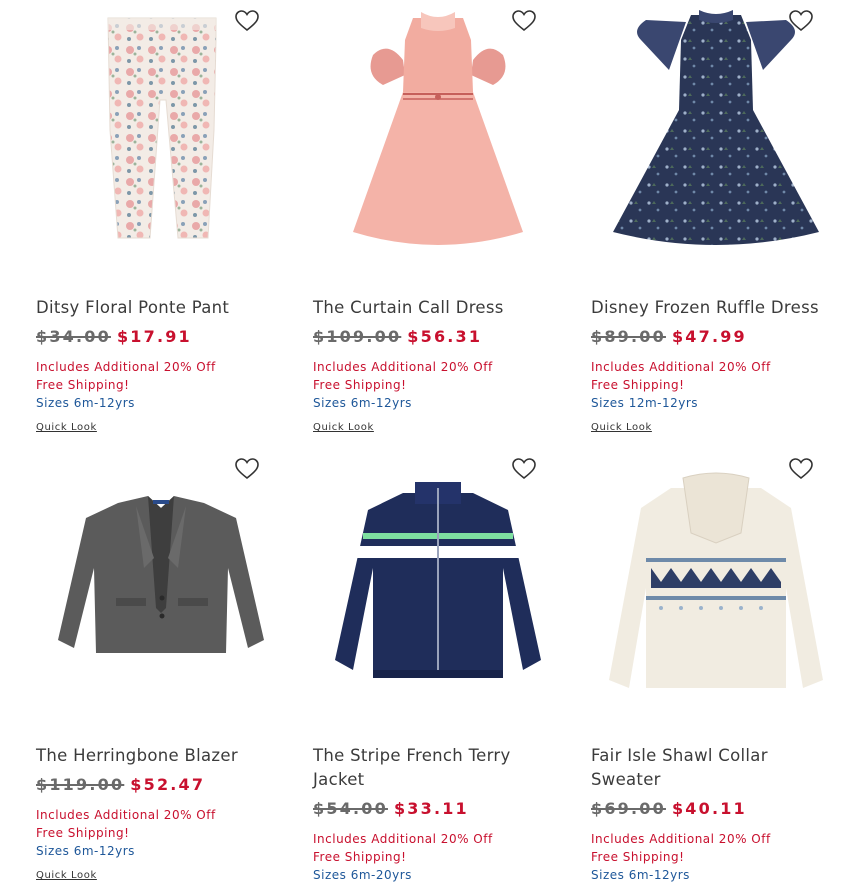  What do you see at coordinates (645, 403) in the screenshot?
I see `sizes-text: Sizes 12m-12yrs` at bounding box center [645, 403].